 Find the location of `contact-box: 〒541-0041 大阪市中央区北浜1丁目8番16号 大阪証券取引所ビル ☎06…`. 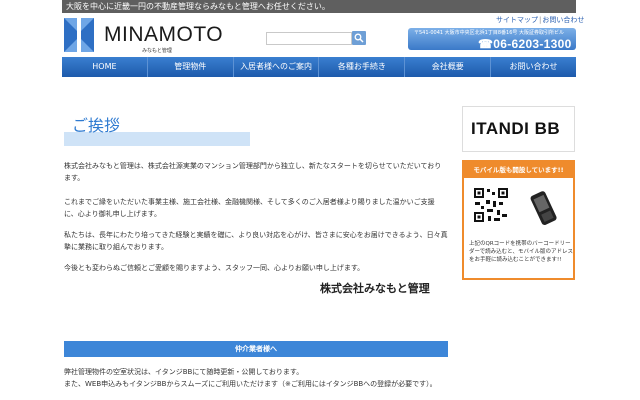

contact-box: 〒541-0041 大阪市中央区北浜1丁目8番16号 大阪証券取引所ビル ☎06… is located at coordinates (492, 39).